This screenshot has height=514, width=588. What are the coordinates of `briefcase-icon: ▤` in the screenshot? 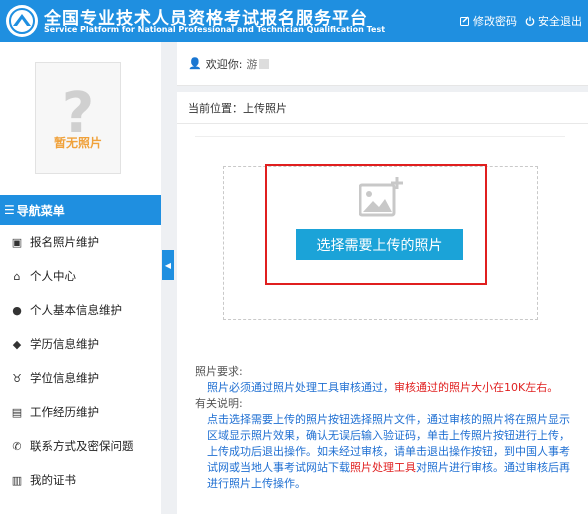 It's located at (17, 412).